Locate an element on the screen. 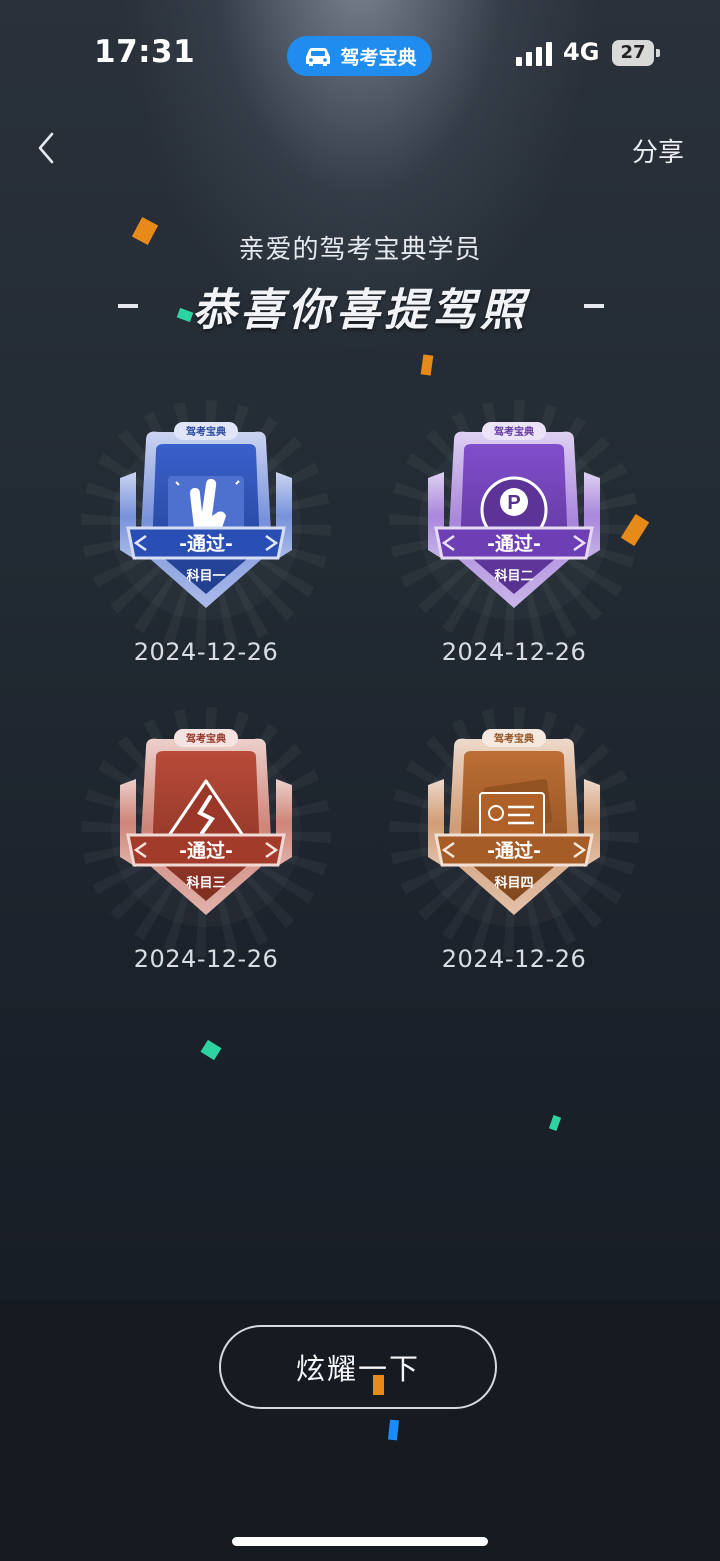 This screenshot has height=1561, width=720. svg-text: 科目二 is located at coordinates (513, 576).